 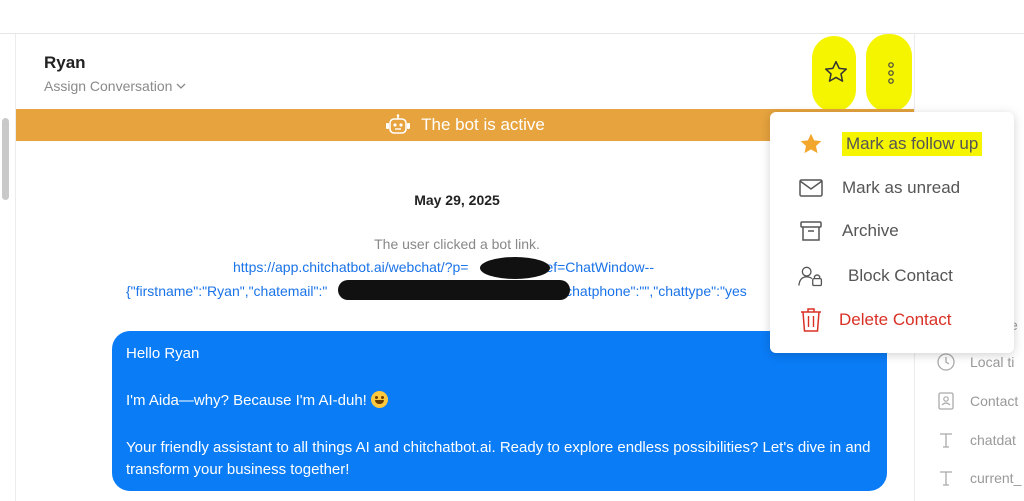 I want to click on menu-item-mark-follow-up: Mark as follow up, so click(x=892, y=144).